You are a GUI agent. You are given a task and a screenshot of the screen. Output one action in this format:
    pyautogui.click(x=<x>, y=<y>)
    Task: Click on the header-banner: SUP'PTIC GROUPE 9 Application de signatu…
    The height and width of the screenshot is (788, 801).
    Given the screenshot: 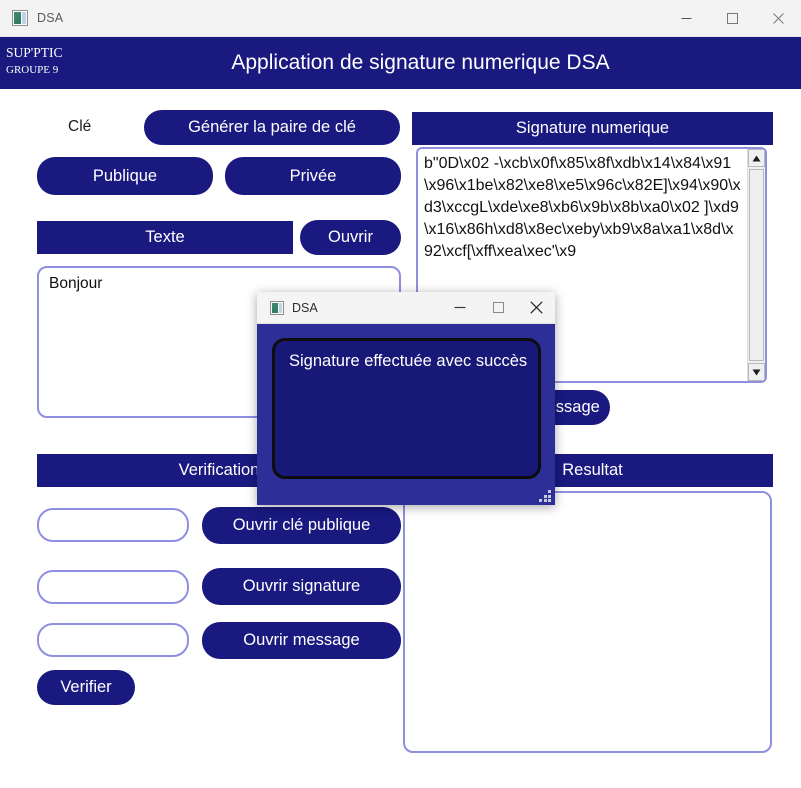 What is the action you would take?
    pyautogui.click(x=400, y=63)
    